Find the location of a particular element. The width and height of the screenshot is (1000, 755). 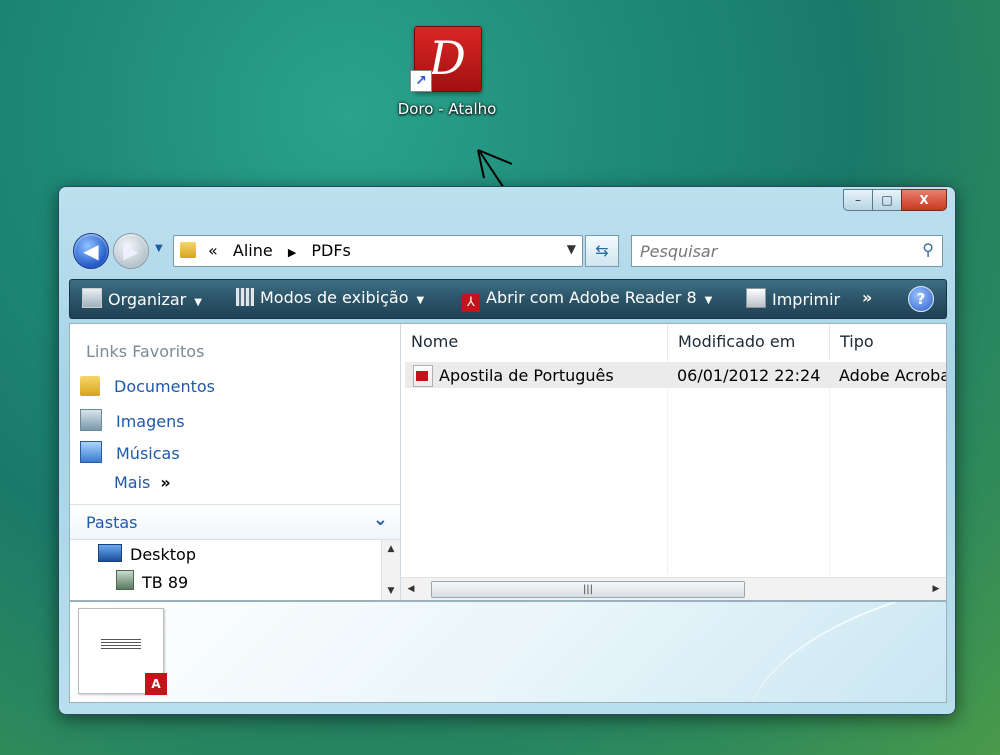

refresh-button: ⇆ is located at coordinates (602, 251).